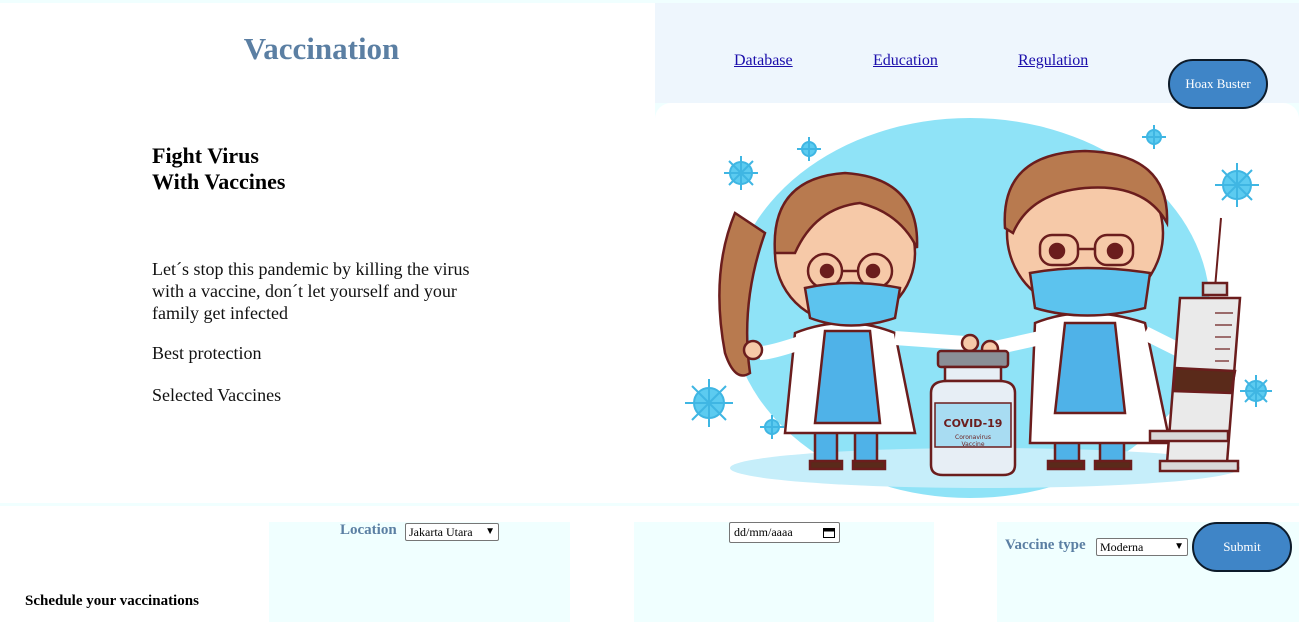 The width and height of the screenshot is (1299, 625). What do you see at coordinates (112, 601) in the screenshot?
I see `schedule-label: Schedule your vaccinations` at bounding box center [112, 601].